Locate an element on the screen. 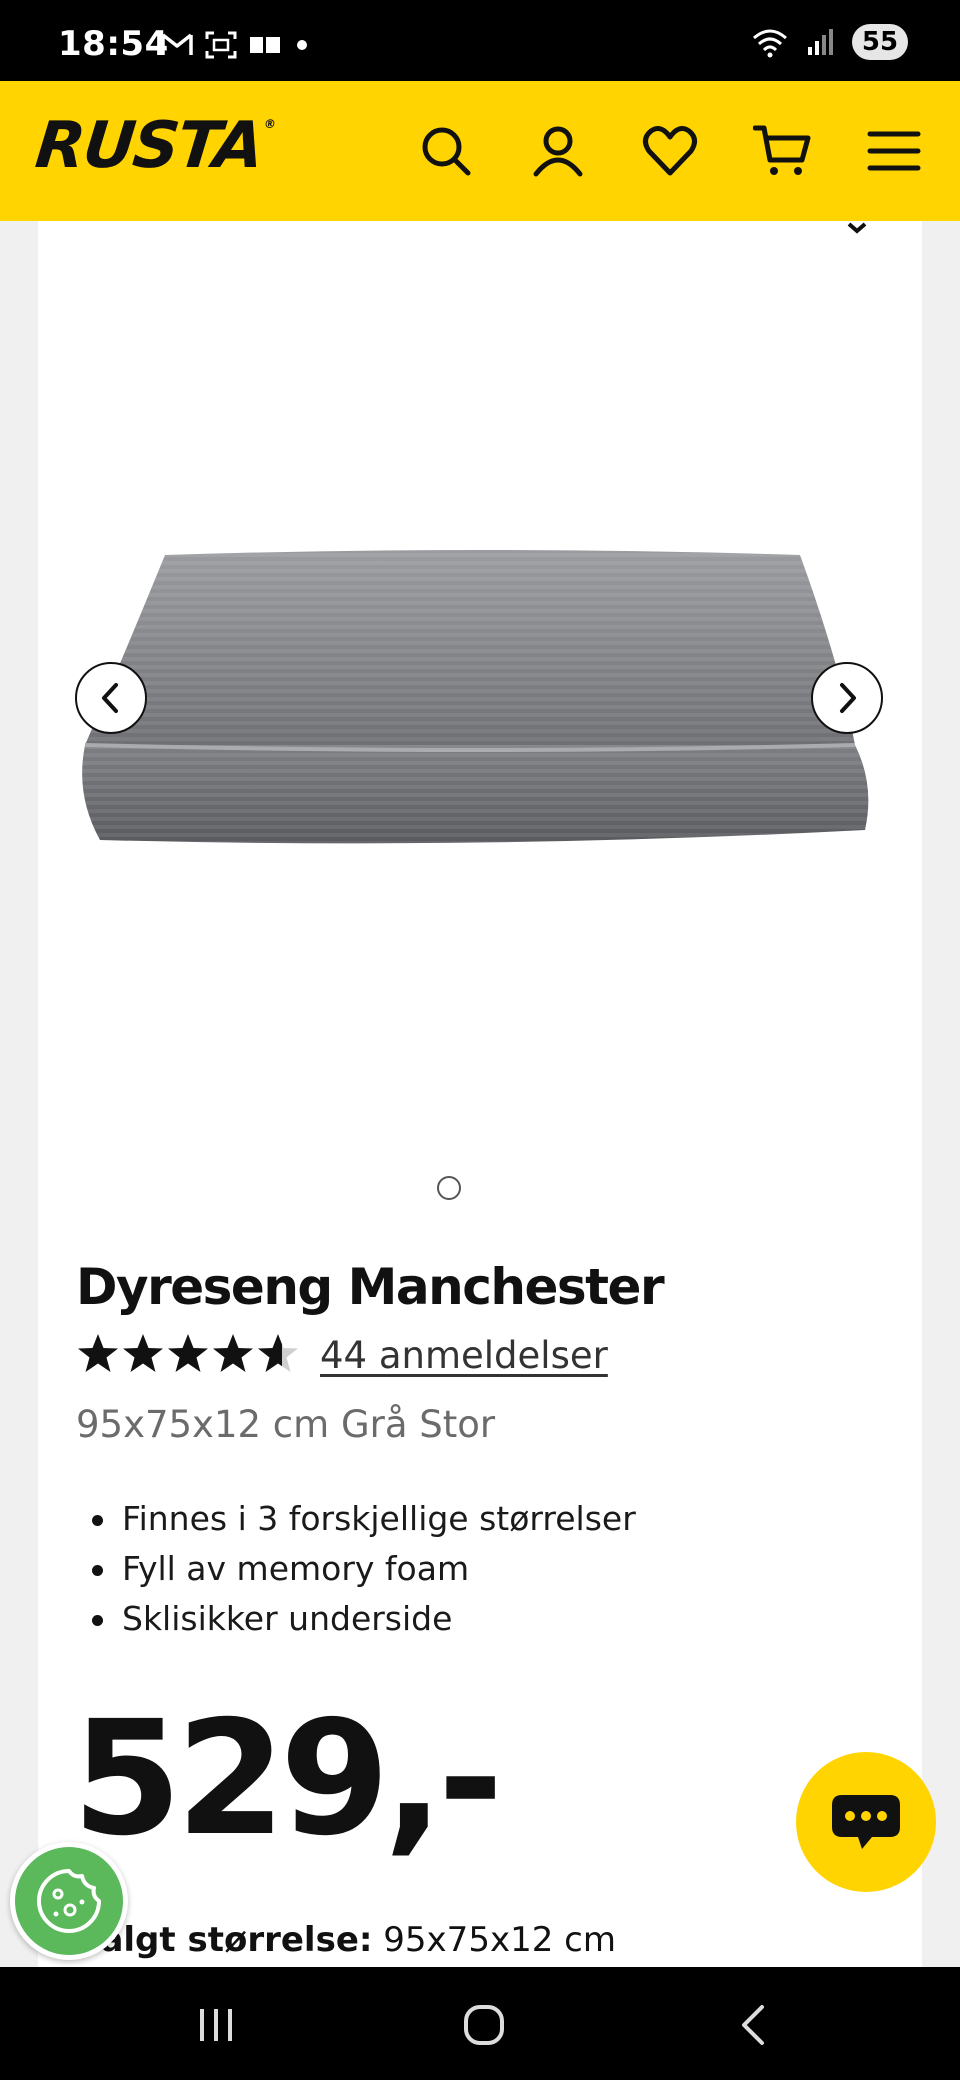  rusta-logo: RUSTA® is located at coordinates (153, 146).